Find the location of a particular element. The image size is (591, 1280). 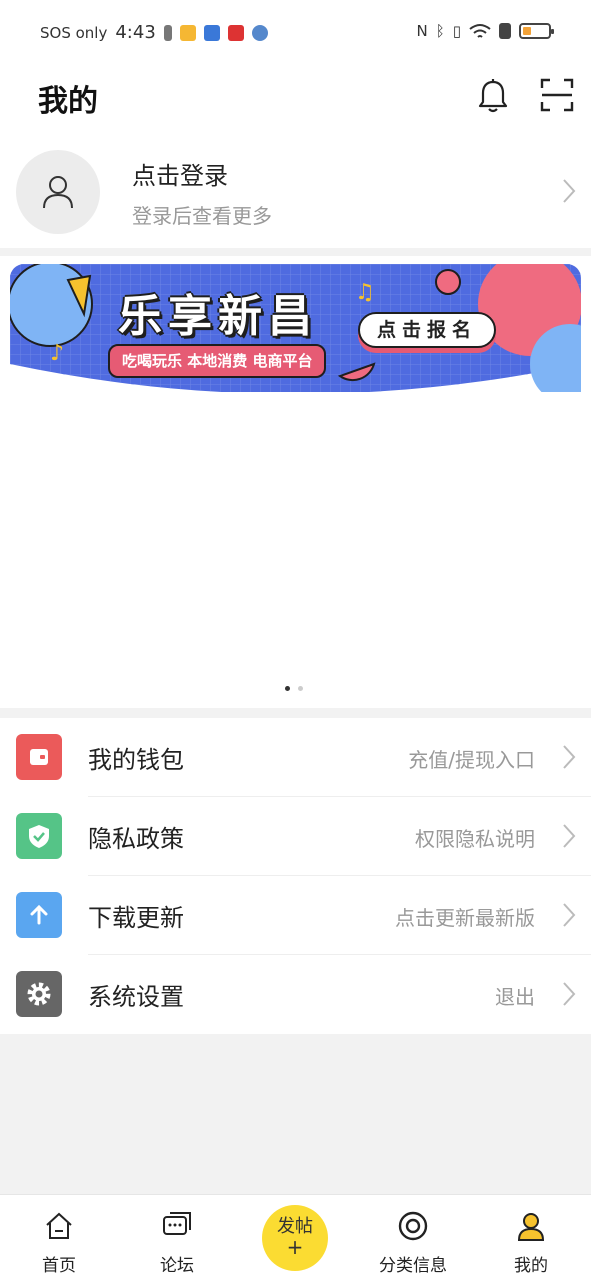

banner-signup-button: 点击报名 is located at coordinates (427, 330).